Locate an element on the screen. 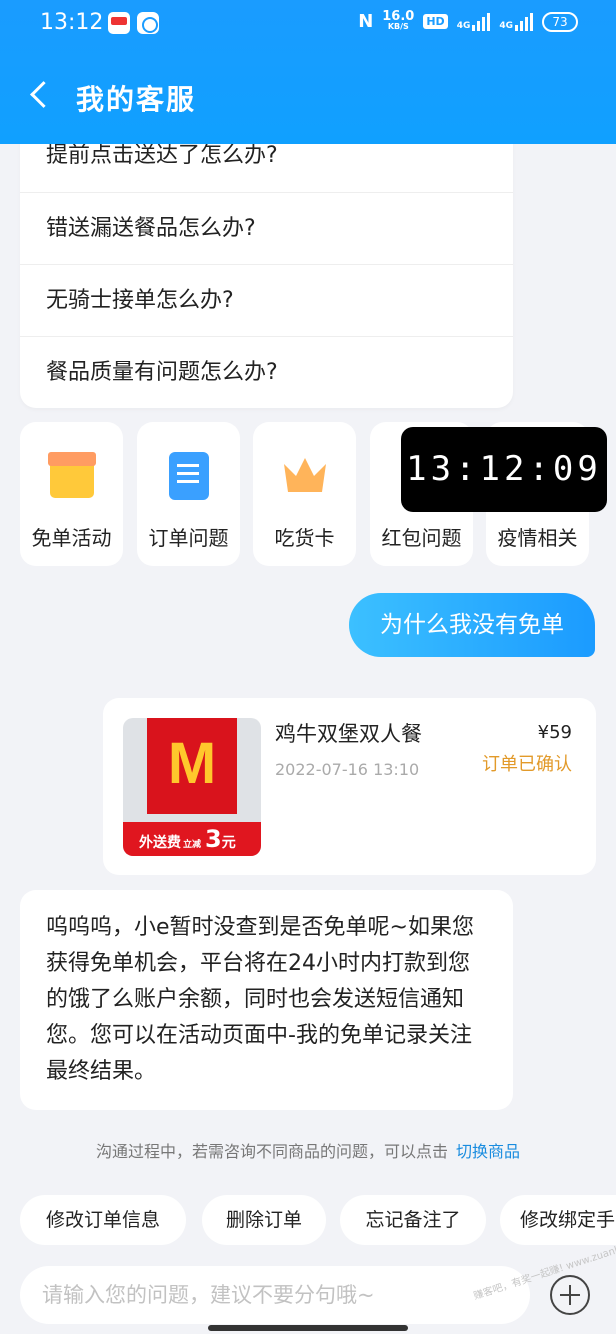  status-bar: 13:12 N 16.0 KB/S HD 4G 4G 73 is located at coordinates (308, 24).